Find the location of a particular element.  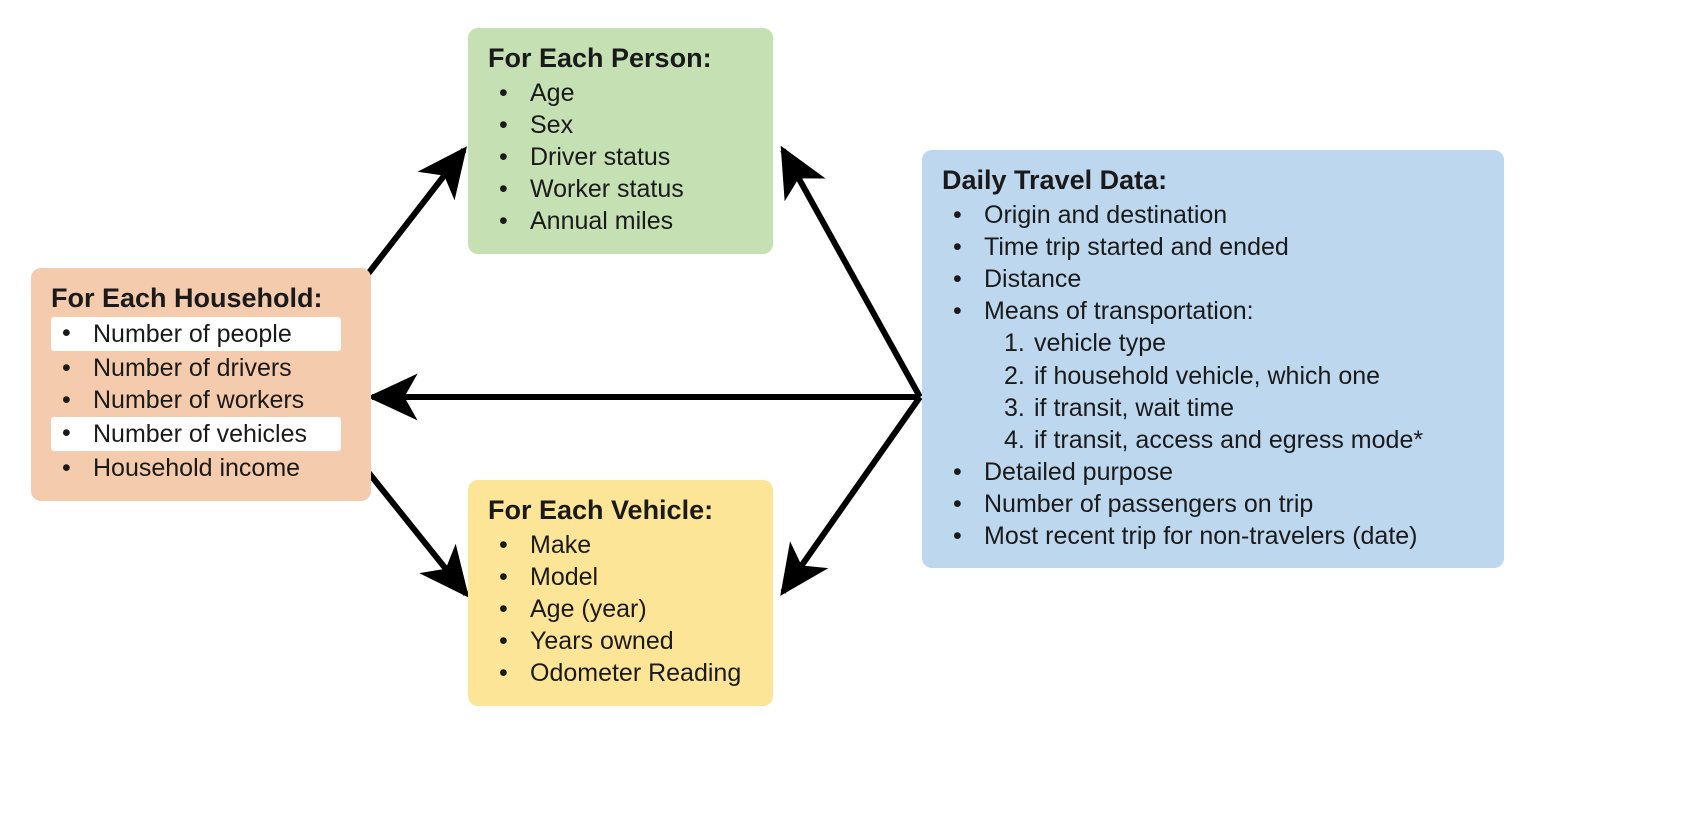

list-item-label: Household income is located at coordinates (197, 468).